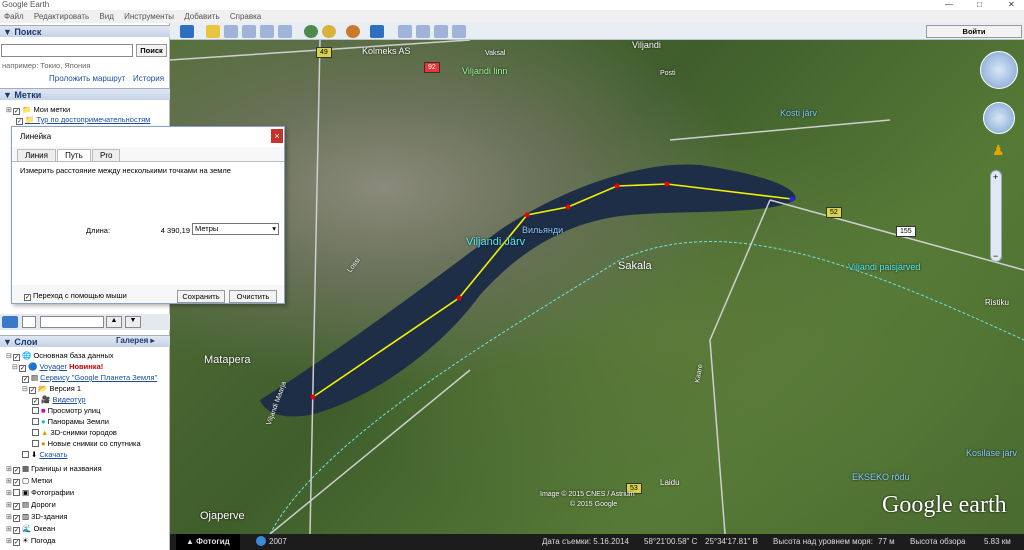 Image resolution: width=1024 pixels, height=550 pixels. I want to click on window-title: Google Earth, so click(26, 4).